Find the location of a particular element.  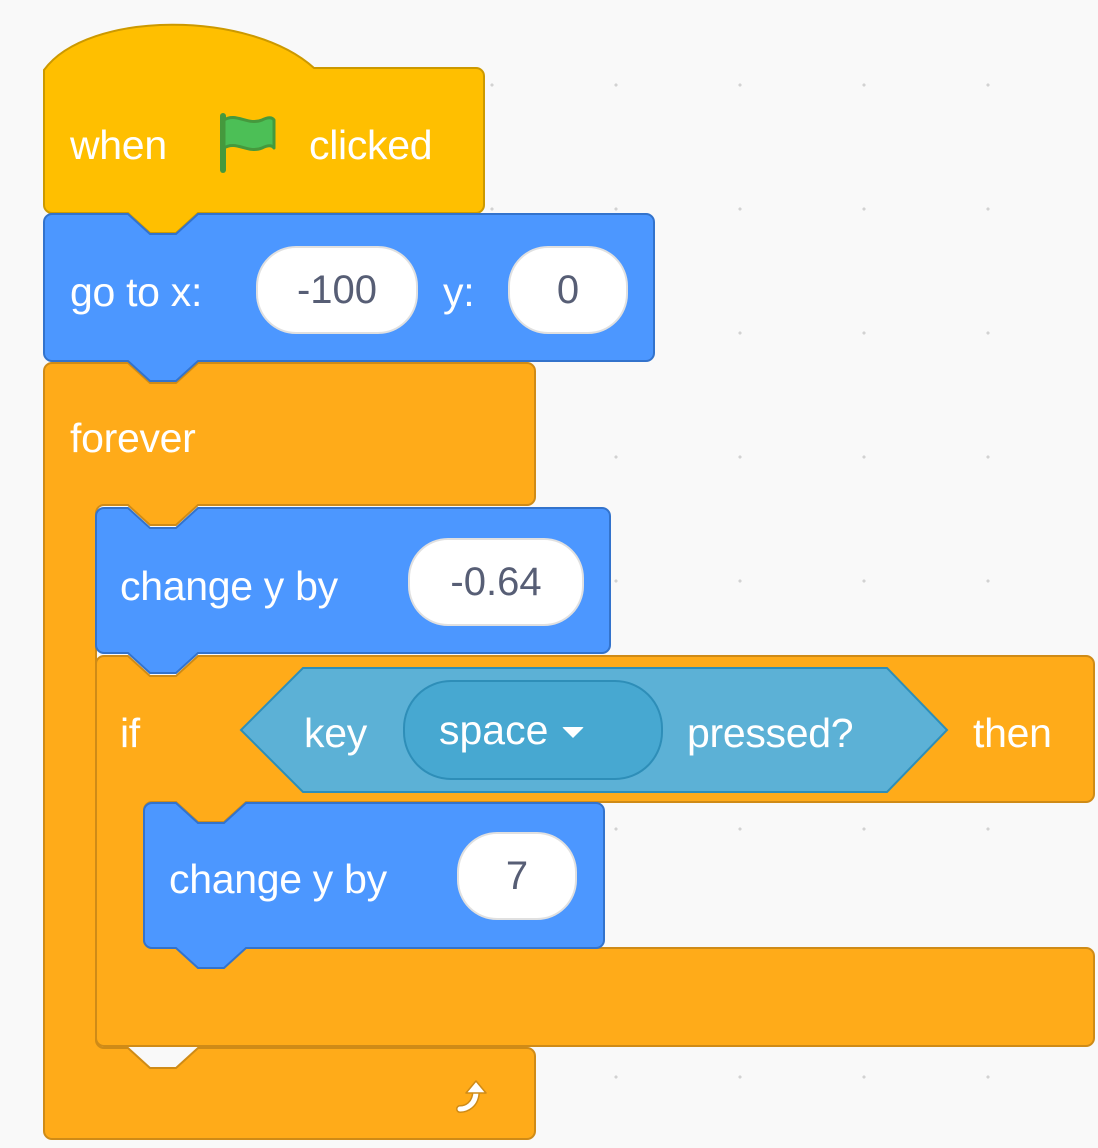

change-y-value-input-1: -0.64 is located at coordinates (496, 582).